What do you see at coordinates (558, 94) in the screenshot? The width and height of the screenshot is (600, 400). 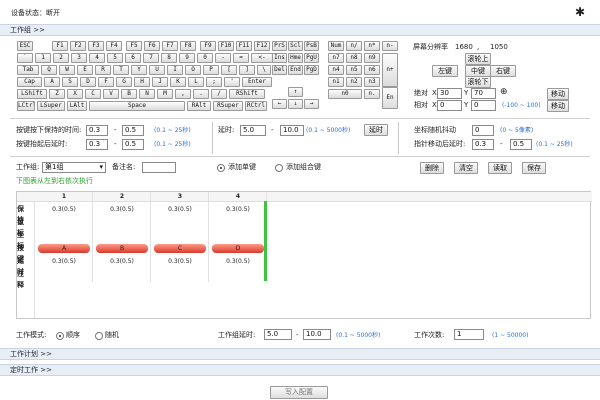 I see `abs-move-button: 移动` at bounding box center [558, 94].